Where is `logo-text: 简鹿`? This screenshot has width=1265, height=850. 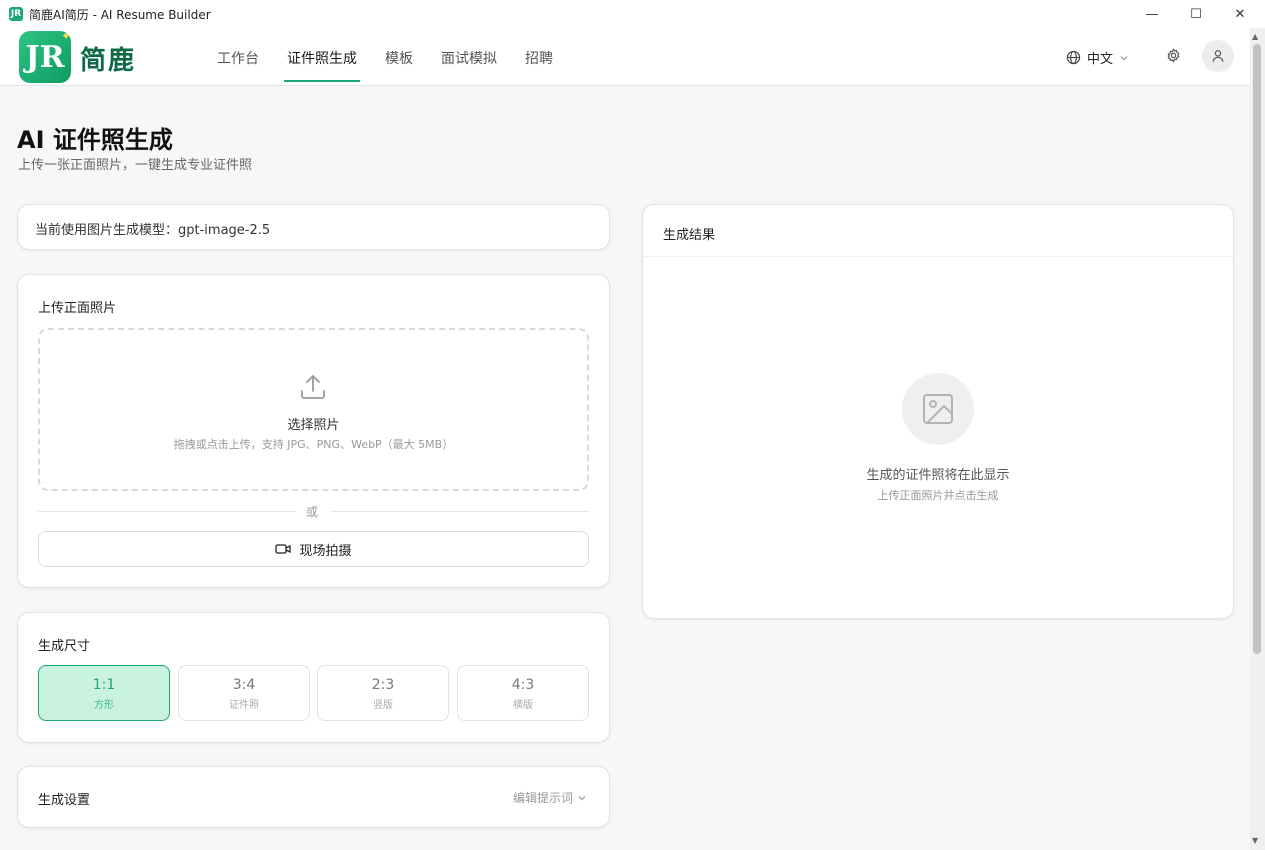 logo-text: 简鹿 is located at coordinates (108, 58).